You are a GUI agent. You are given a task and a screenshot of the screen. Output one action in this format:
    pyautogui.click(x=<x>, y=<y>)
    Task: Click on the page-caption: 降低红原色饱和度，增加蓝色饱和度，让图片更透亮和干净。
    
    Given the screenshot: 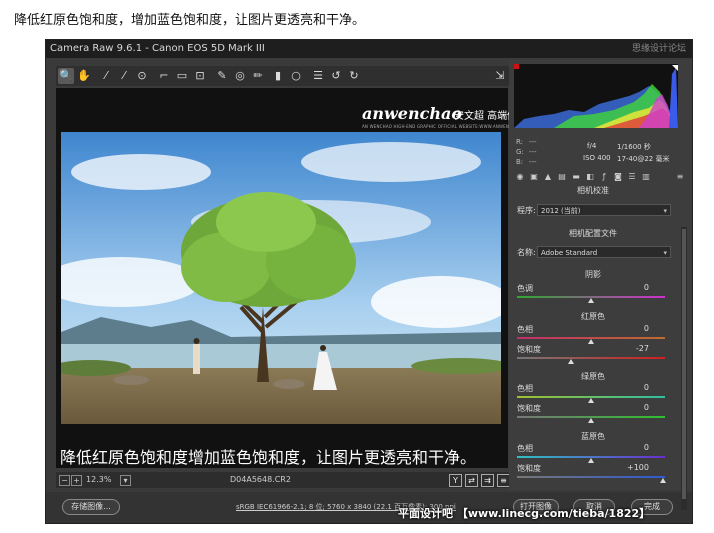 What is the action you would take?
    pyautogui.click(x=190, y=20)
    